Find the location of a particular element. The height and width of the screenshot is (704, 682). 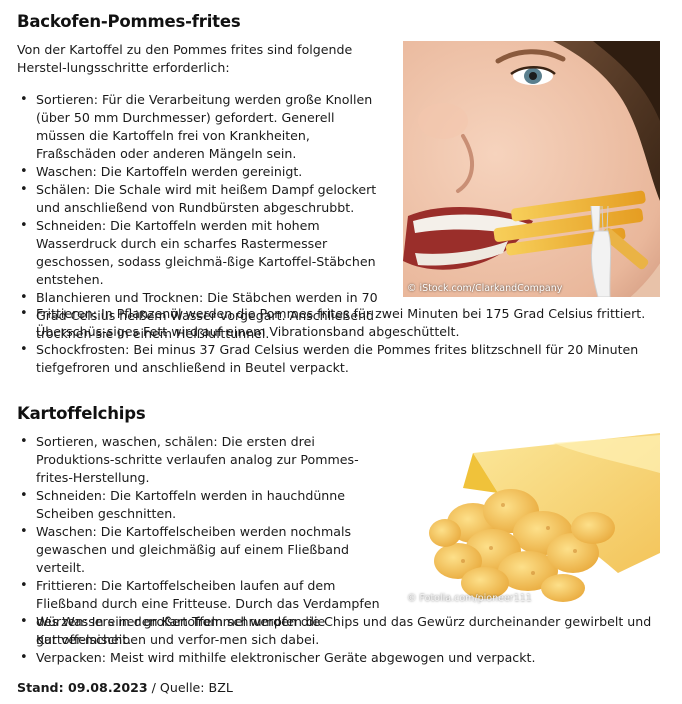

stand-date: Stand: 09.08.2023 is located at coordinates (82, 687).